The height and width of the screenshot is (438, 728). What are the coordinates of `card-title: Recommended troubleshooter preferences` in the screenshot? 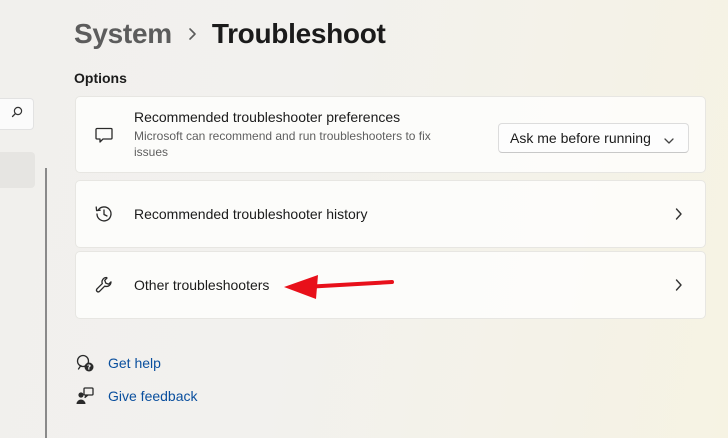 It's located at (267, 117).